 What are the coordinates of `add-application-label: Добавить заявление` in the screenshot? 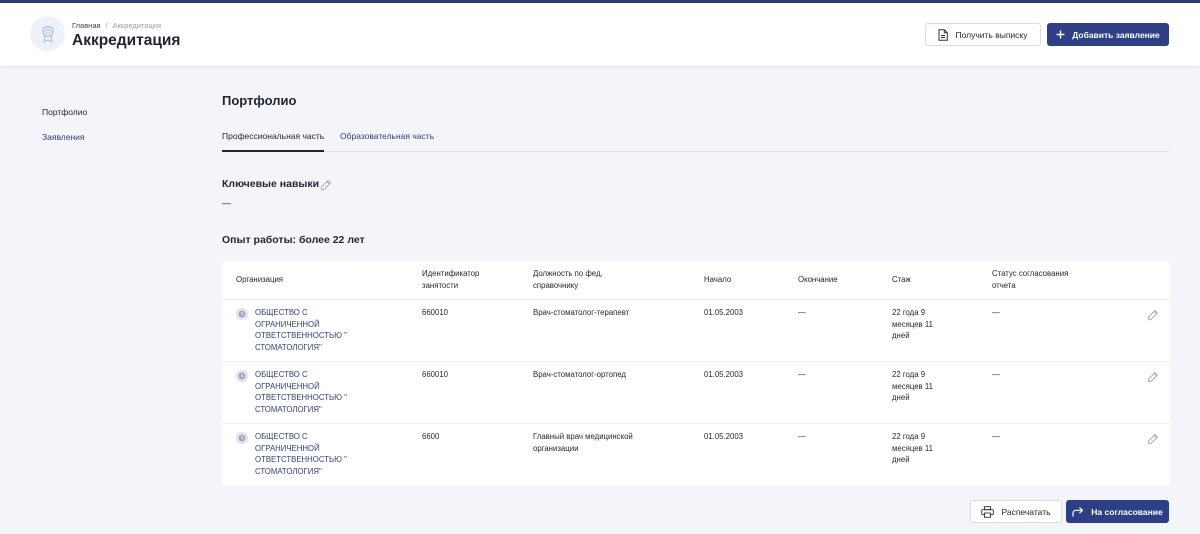 It's located at (1116, 34).